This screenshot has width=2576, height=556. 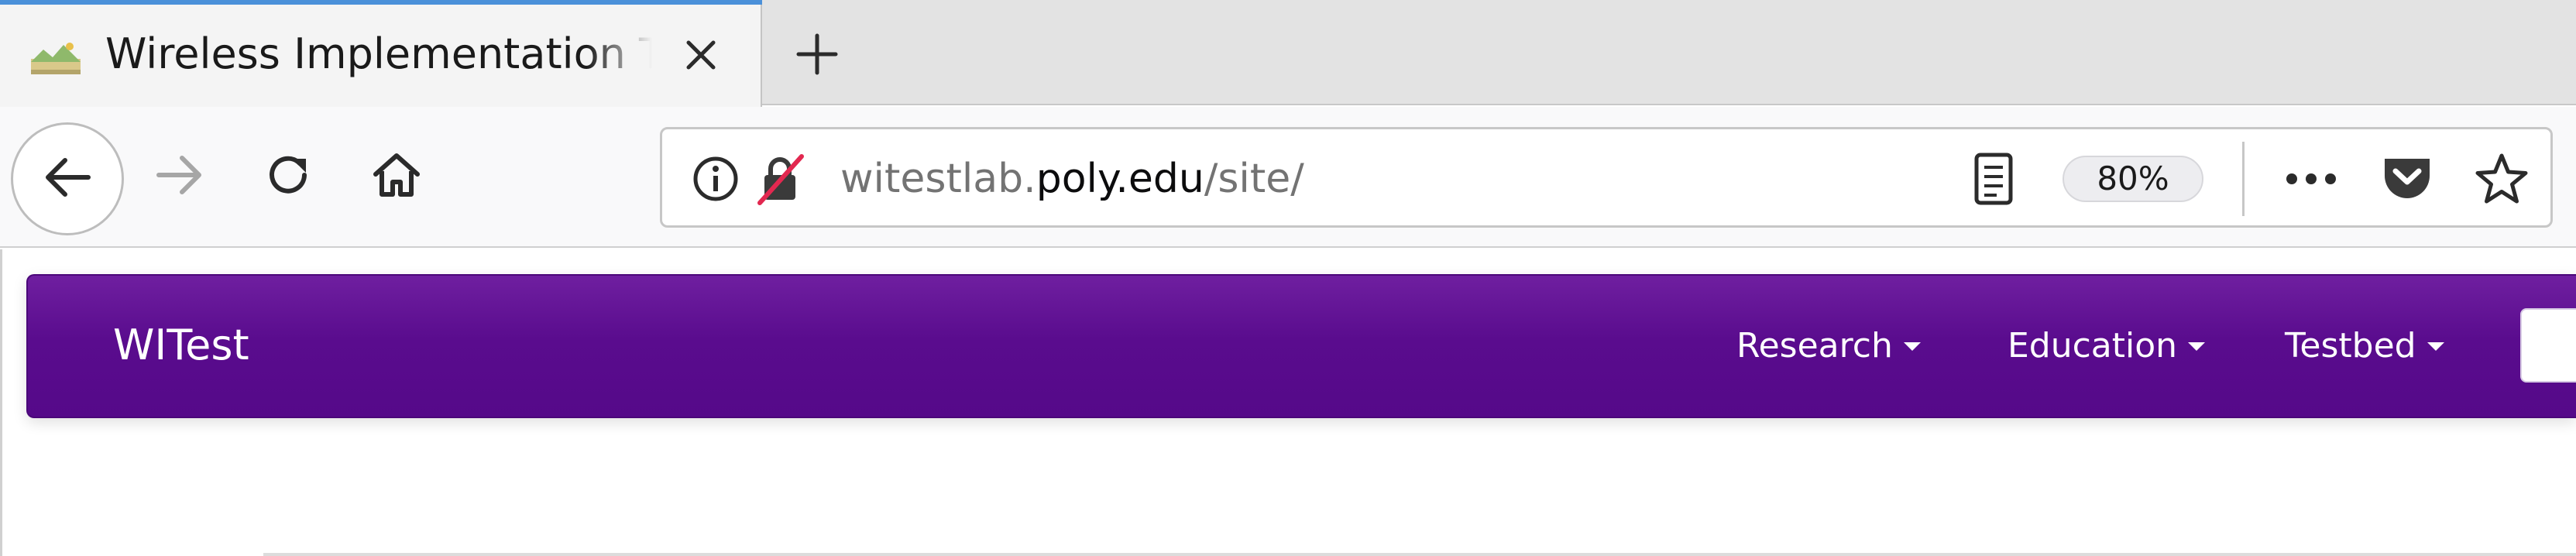 What do you see at coordinates (1814, 346) in the screenshot?
I see `menu-research-label: Research` at bounding box center [1814, 346].